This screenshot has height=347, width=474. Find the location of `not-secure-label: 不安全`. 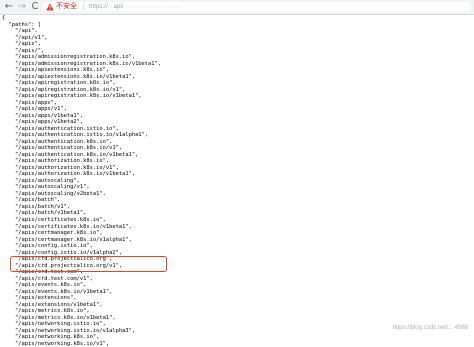

not-secure-label: 不安全 is located at coordinates (66, 7).